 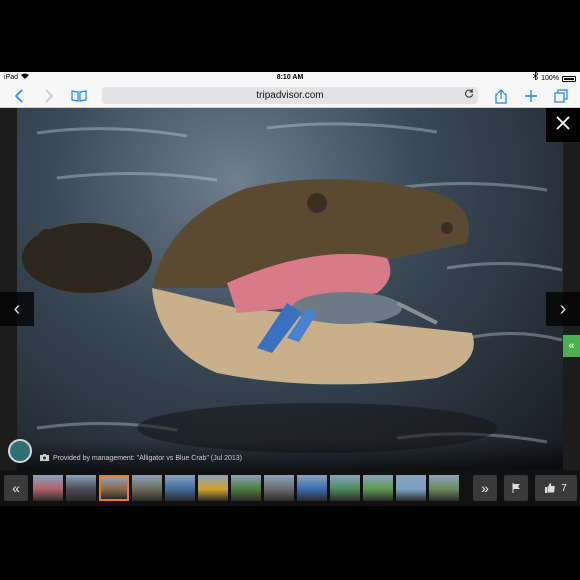 I want to click on filmstrip-prev-button: «, so click(x=16, y=488).